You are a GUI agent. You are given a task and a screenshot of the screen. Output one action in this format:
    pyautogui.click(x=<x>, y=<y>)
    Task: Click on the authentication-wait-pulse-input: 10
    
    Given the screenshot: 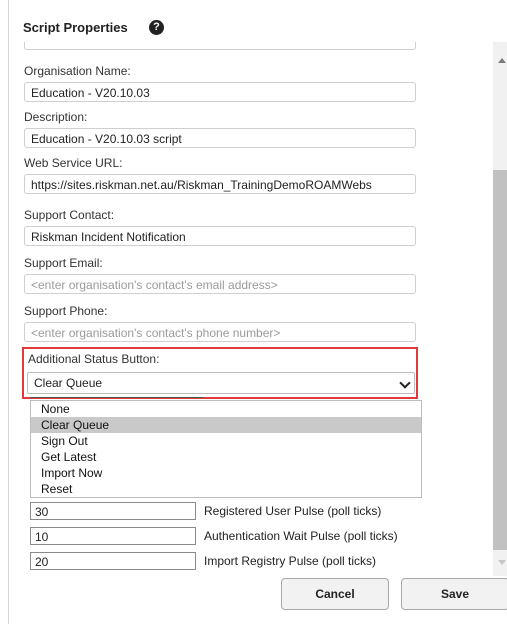 What is the action you would take?
    pyautogui.click(x=113, y=536)
    